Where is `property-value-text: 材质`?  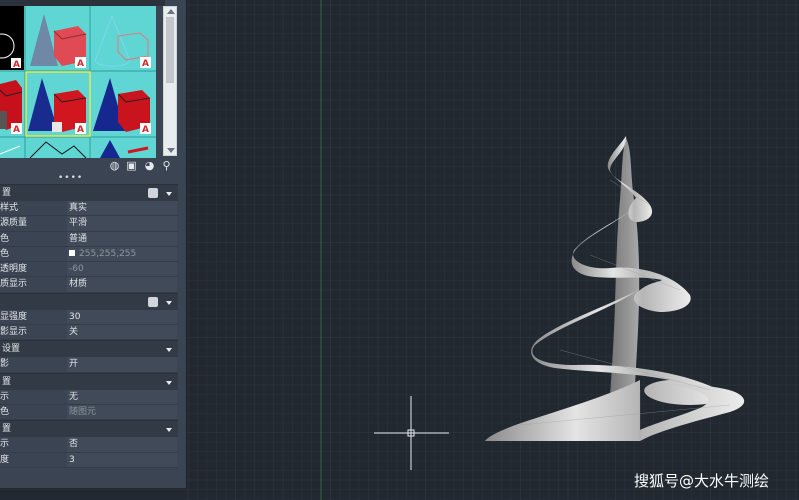 property-value-text: 材质 is located at coordinates (78, 284).